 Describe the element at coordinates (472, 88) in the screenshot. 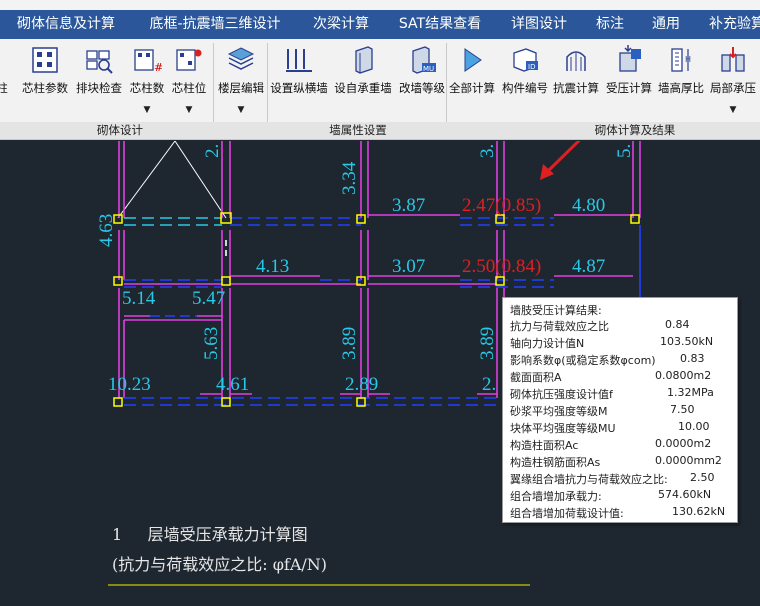

I see `run-all-label: 全部计算` at that location.